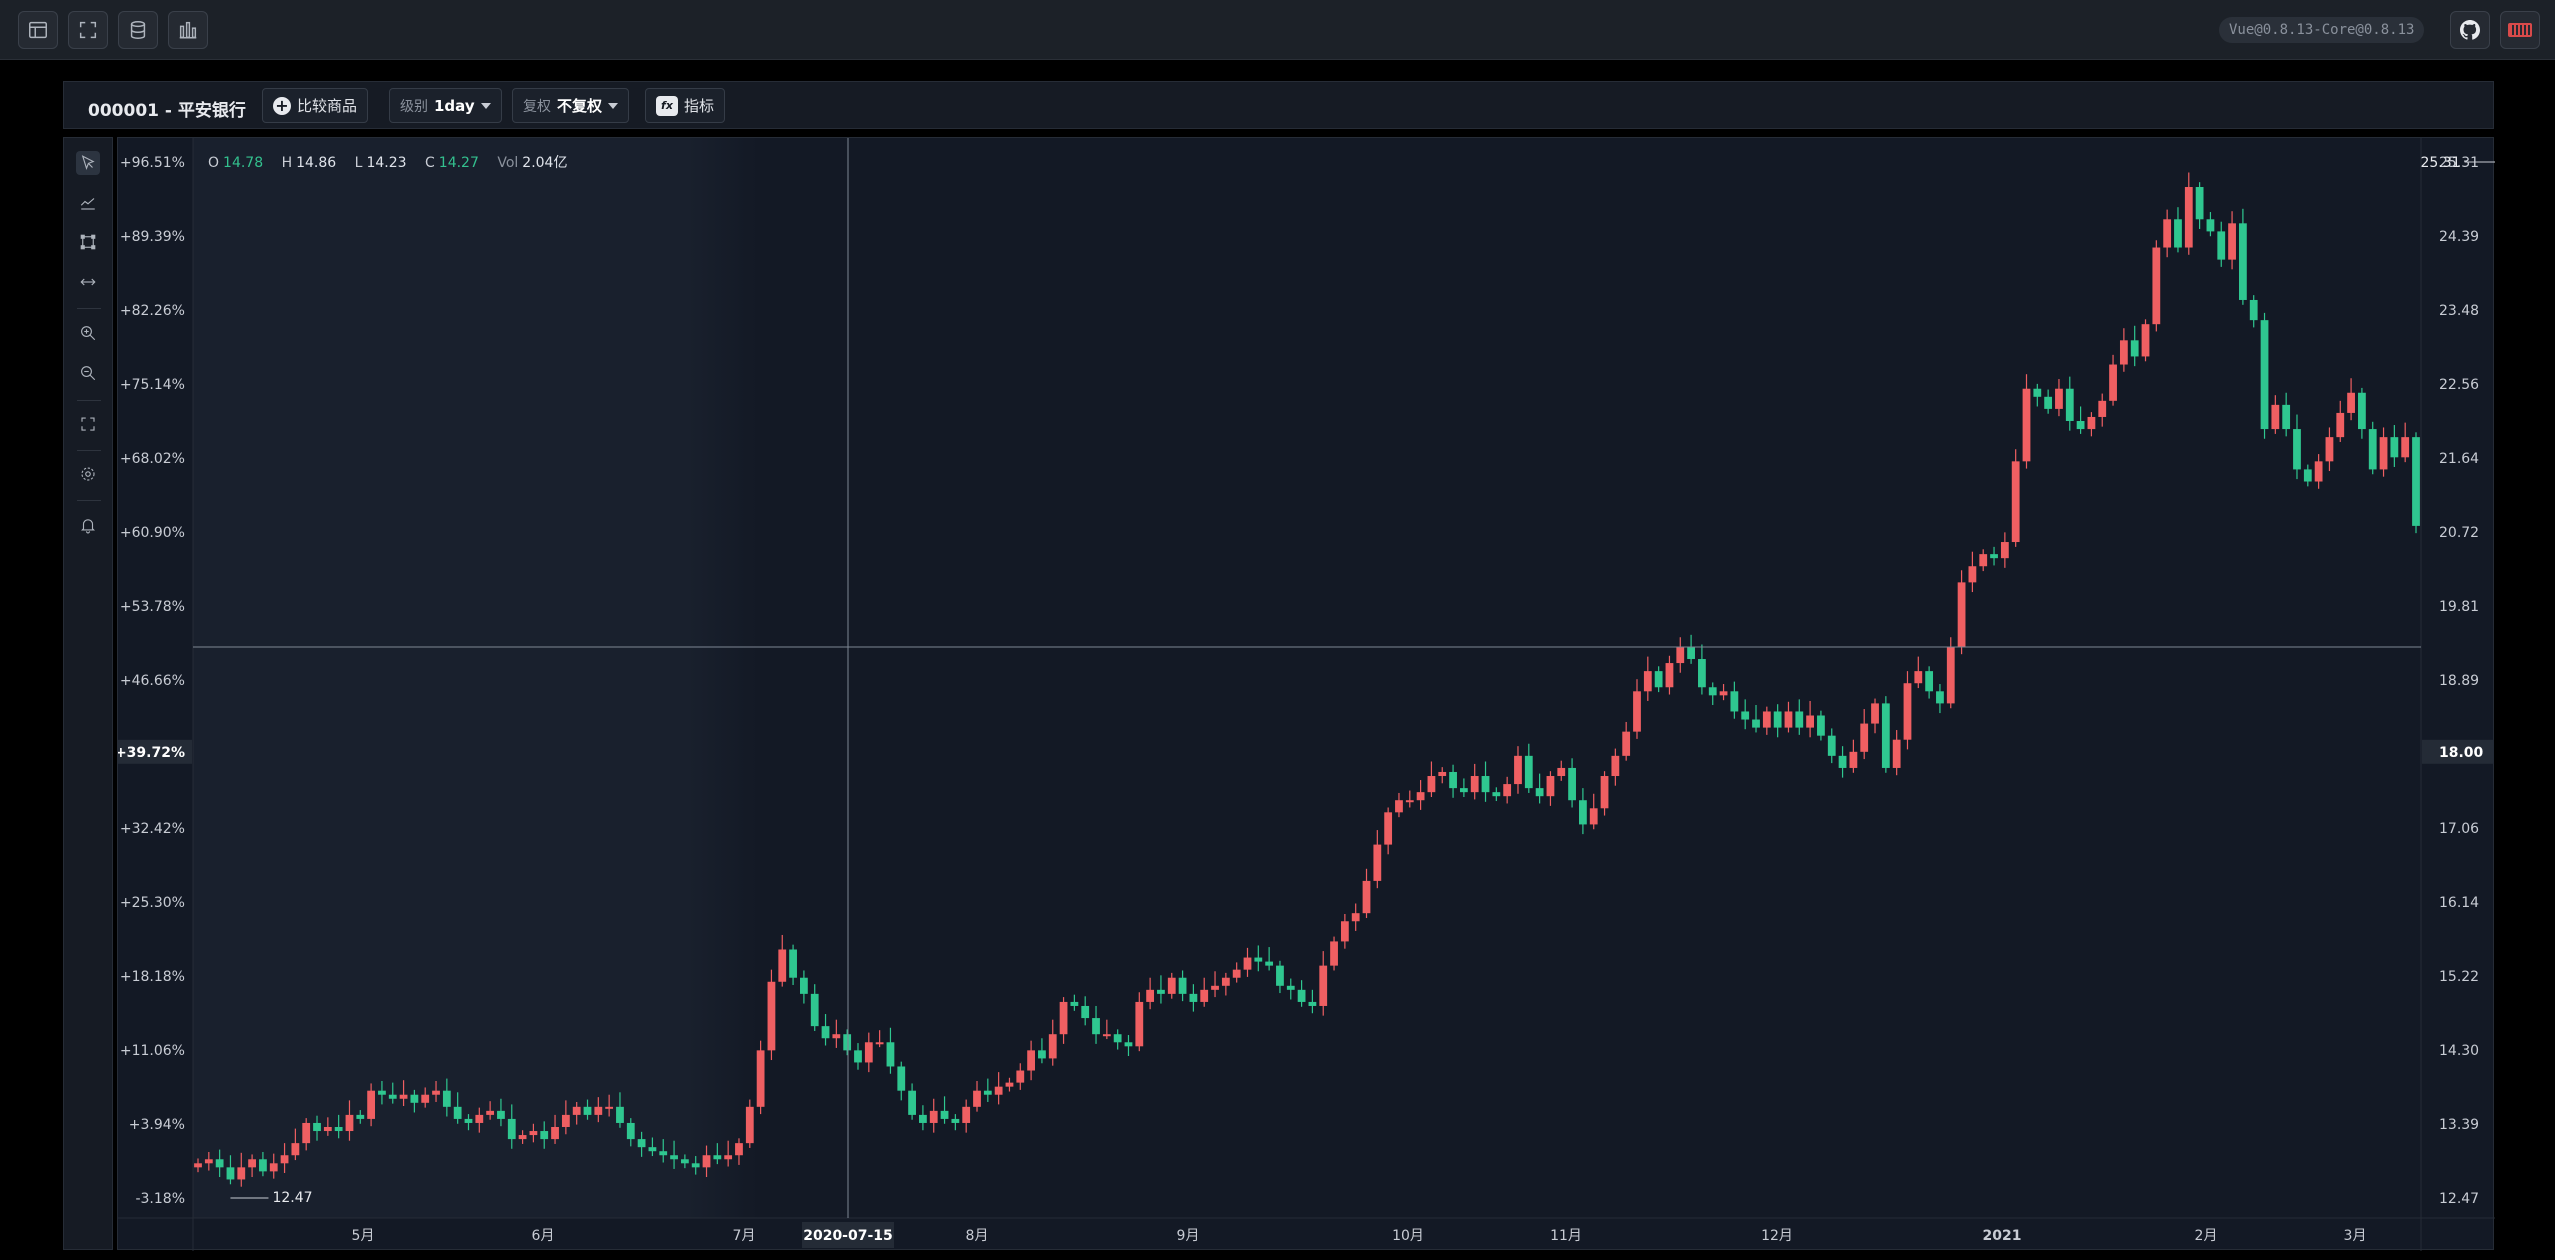 The image size is (2555, 1260). Describe the element at coordinates (88, 333) in the screenshot. I see `zoom-in-icon` at that location.